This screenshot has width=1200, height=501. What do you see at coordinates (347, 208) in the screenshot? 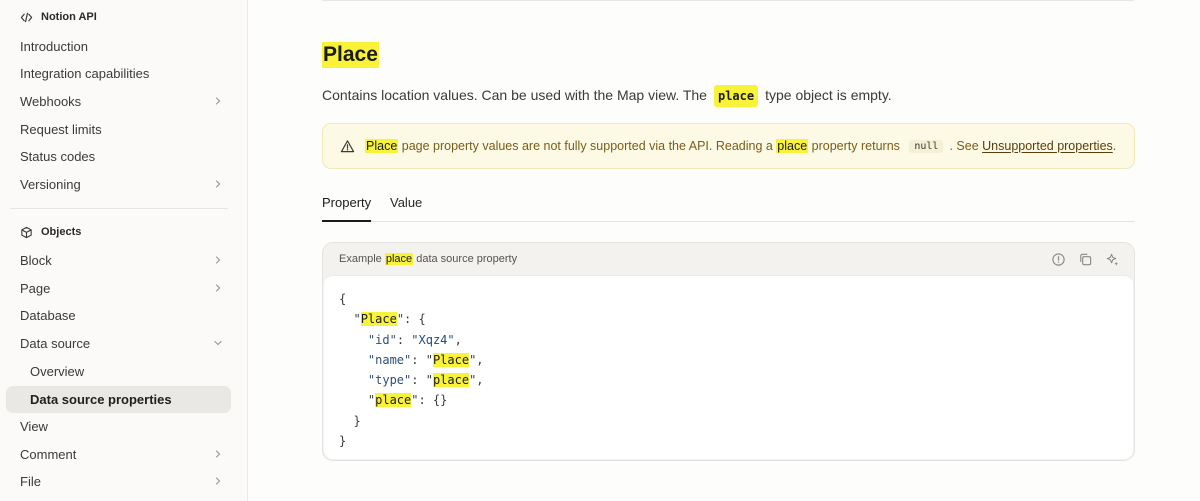
I see `tab-property: Property` at bounding box center [347, 208].